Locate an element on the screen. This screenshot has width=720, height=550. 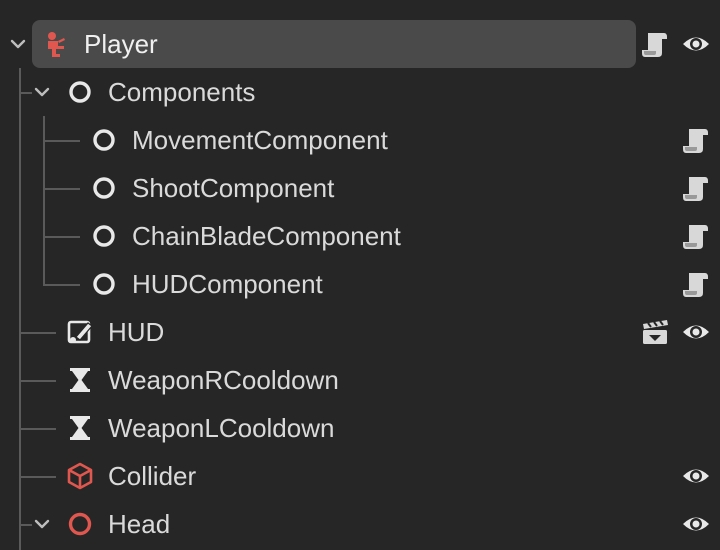
tree-row-chain-blade-component: ChainBladeComponent is located at coordinates (360, 236).